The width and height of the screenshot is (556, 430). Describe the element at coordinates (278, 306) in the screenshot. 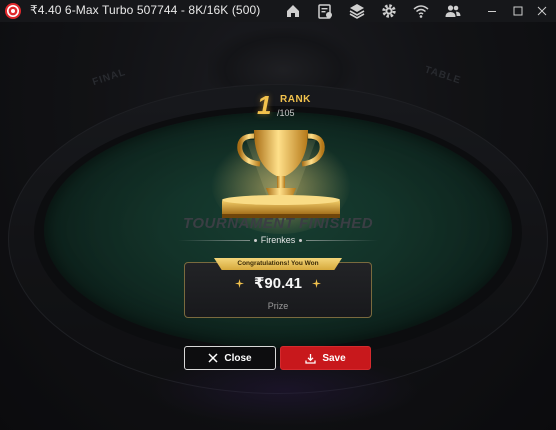

I see `prize-label: Prize` at that location.